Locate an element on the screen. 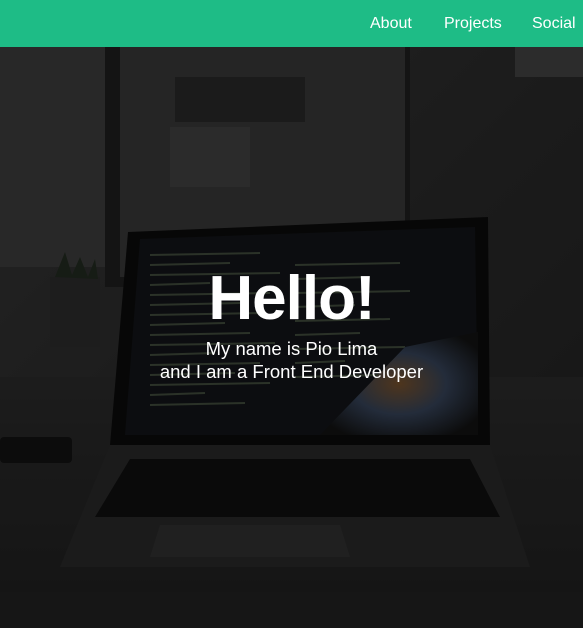 The image size is (583, 628). nav-link-social: Social is located at coordinates (554, 24).